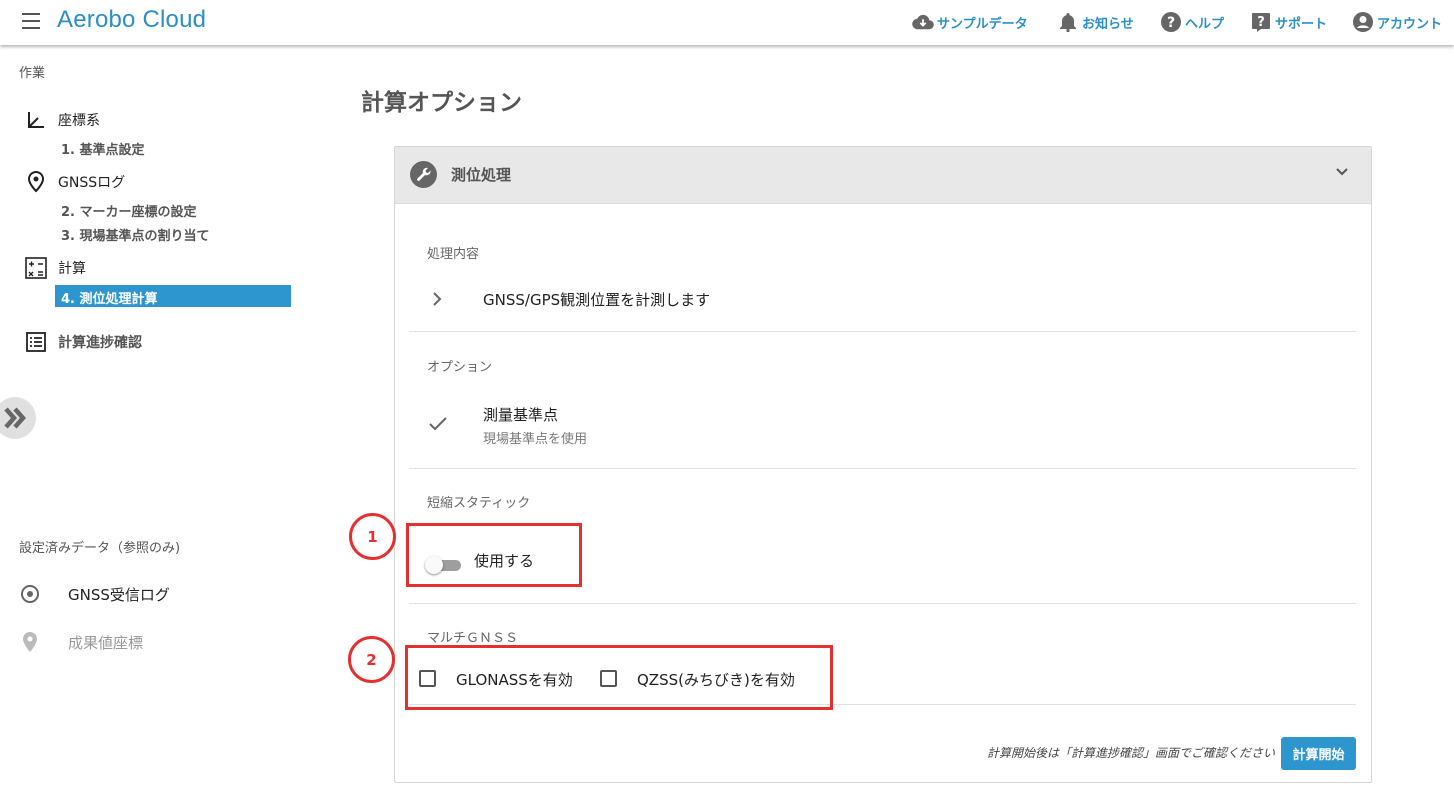 Image resolution: width=1454 pixels, height=799 pixels. I want to click on radio-target-icon, so click(30, 594).